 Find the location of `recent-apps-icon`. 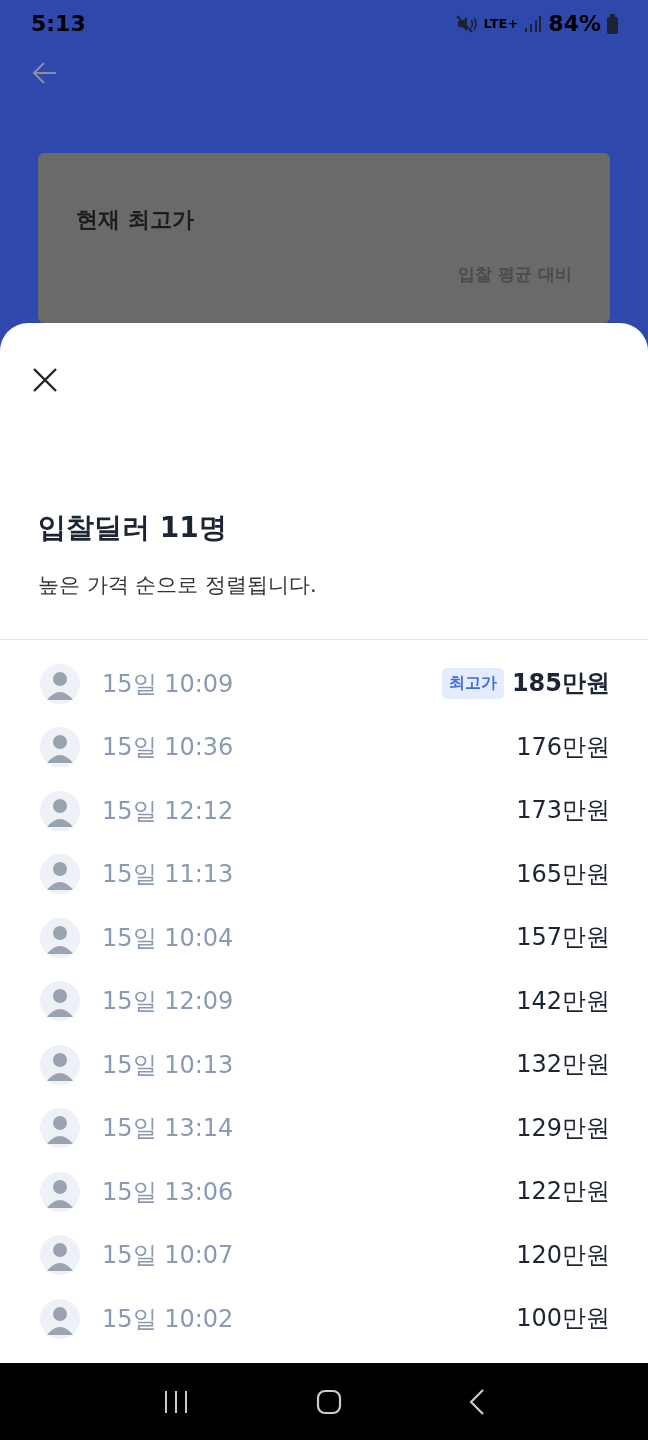

recent-apps-icon is located at coordinates (176, 1401).